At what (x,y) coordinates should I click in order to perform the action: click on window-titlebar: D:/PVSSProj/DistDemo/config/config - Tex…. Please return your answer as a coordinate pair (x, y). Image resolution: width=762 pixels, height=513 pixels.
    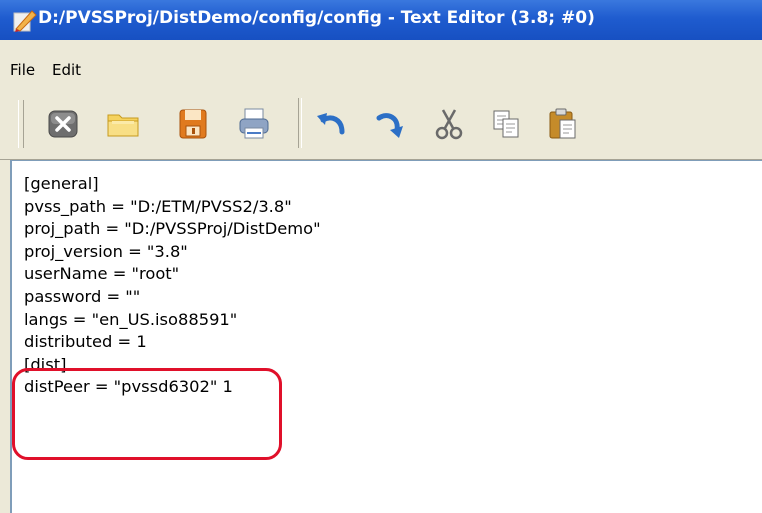
    Looking at the image, I should click on (381, 20).